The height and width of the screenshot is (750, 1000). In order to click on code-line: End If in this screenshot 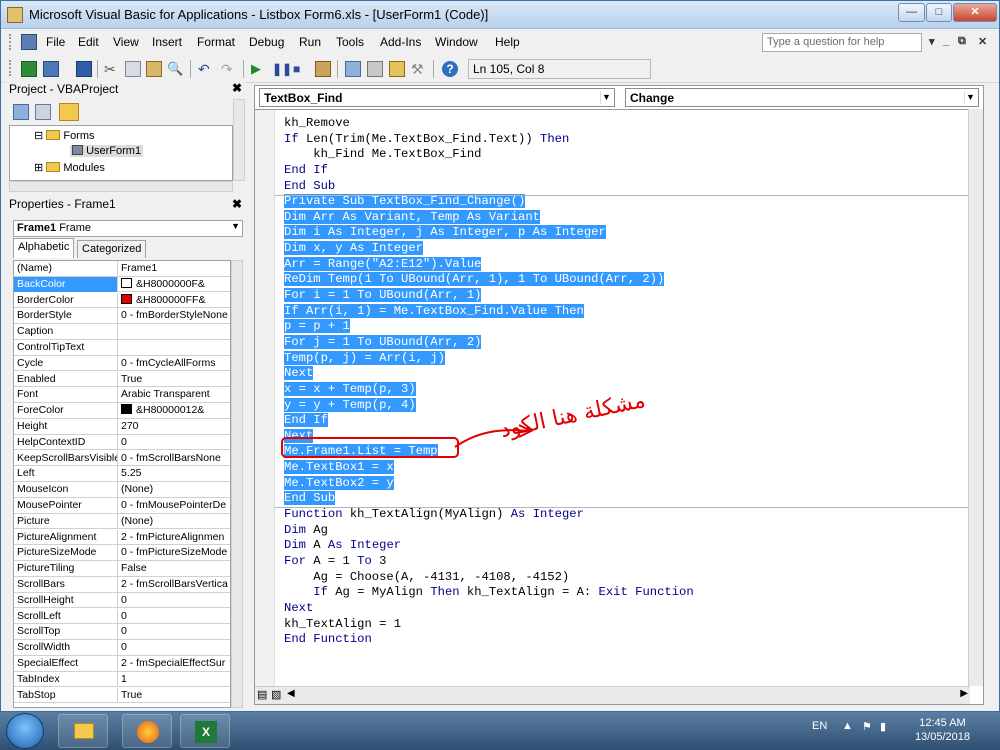, I will do `click(489, 171)`.